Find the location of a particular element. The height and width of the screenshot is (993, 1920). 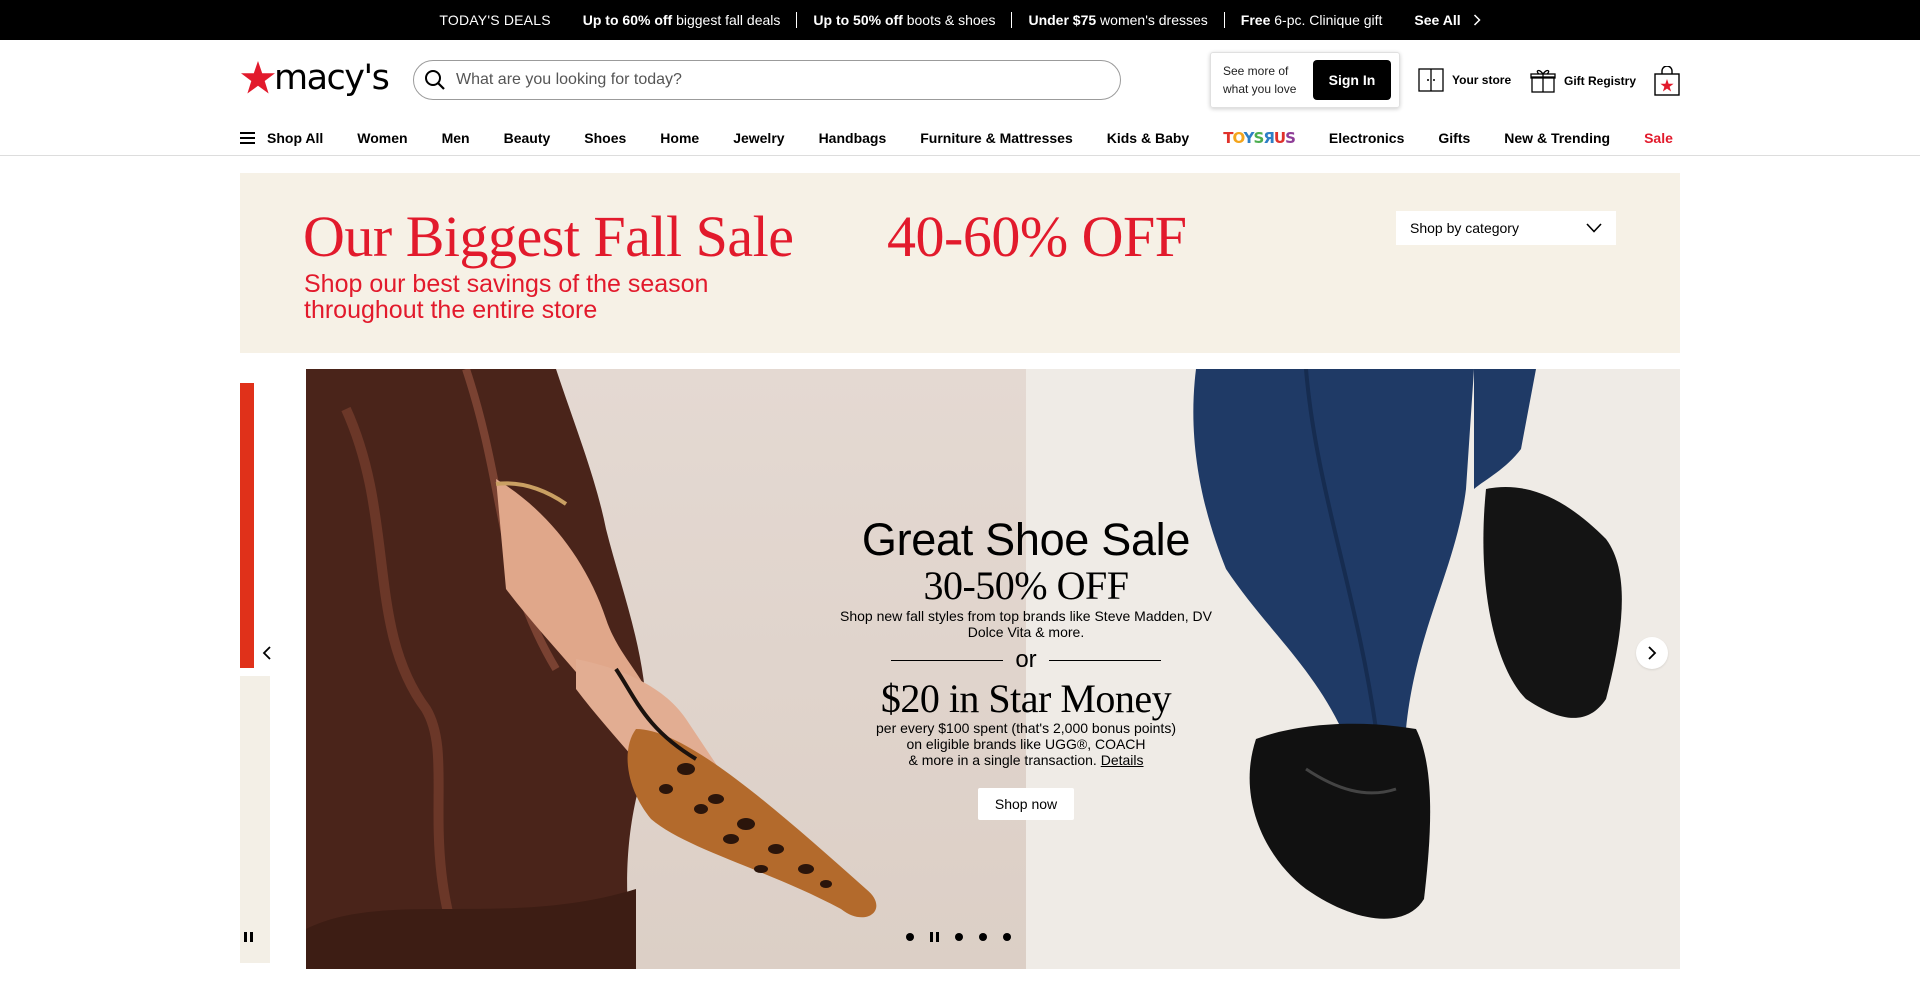

see-all-label: See All is located at coordinates (1437, 20).